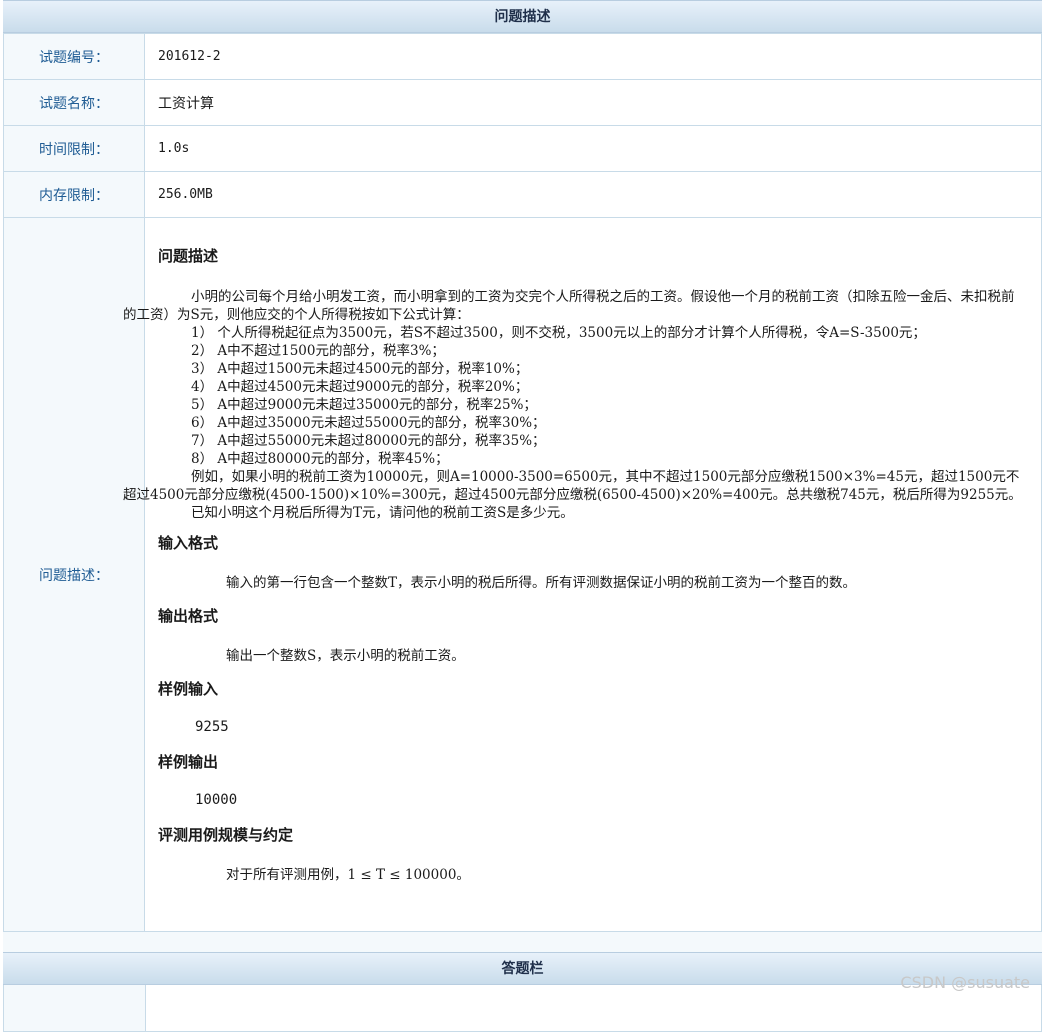  I want to click on answer-row, so click(522, 1008).